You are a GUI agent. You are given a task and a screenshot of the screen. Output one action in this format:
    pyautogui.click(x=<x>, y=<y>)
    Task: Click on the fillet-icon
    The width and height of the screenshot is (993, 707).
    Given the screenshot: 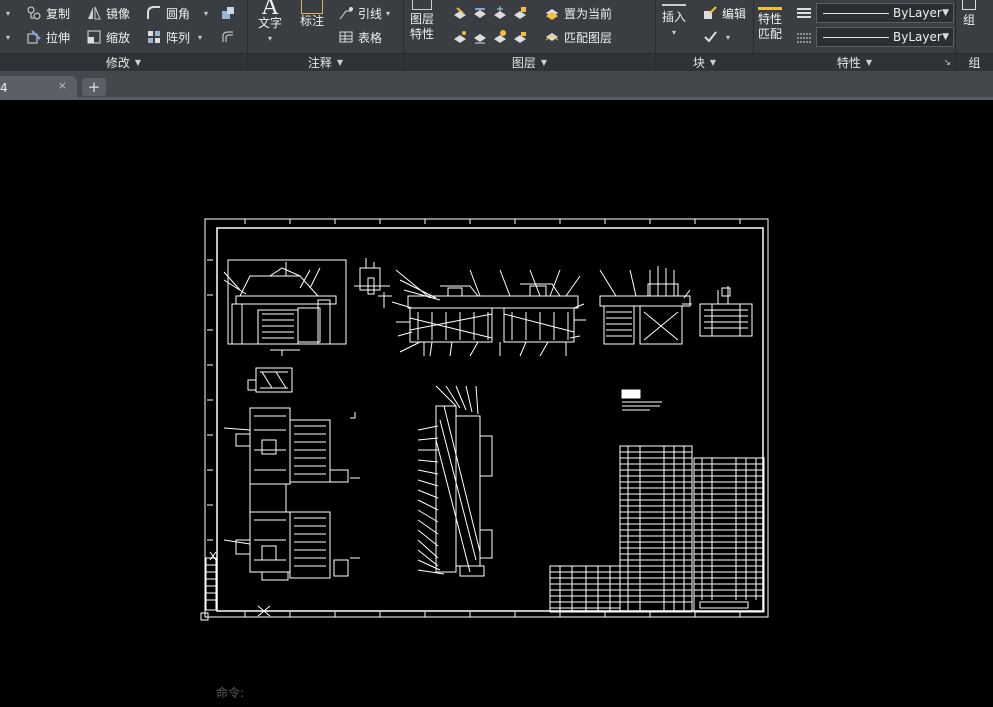 What is the action you would take?
    pyautogui.click(x=154, y=13)
    